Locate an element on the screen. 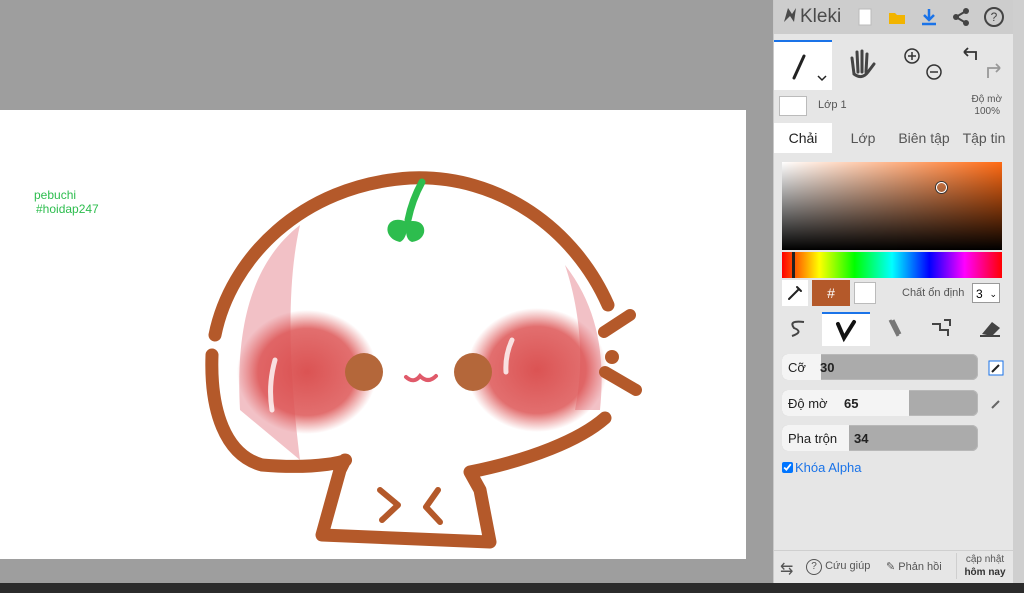 The width and height of the screenshot is (1024, 593). top-toolbar: Kleki ? is located at coordinates (894, 17).